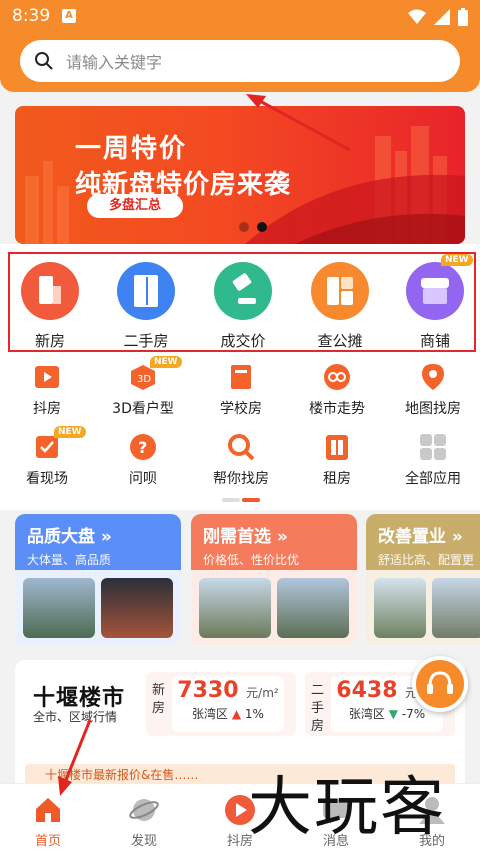 The image size is (480, 853). I want to click on promo-title: 刚需首选 », so click(245, 537).